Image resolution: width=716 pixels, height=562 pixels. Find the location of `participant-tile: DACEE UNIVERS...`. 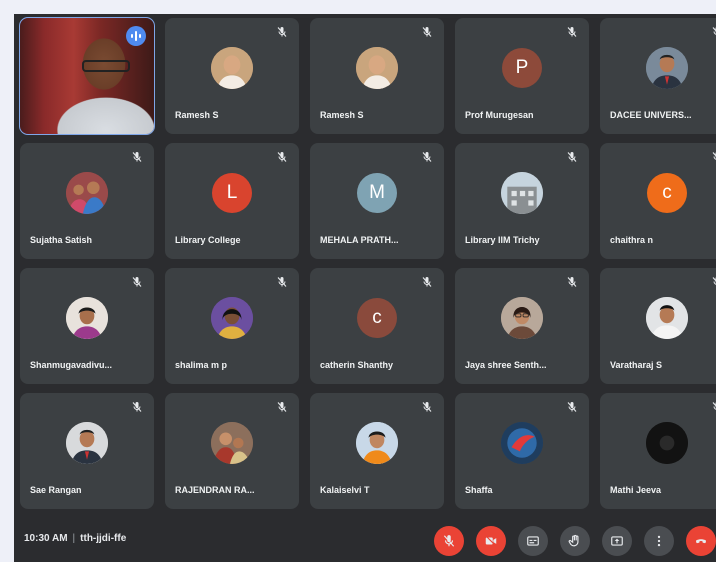

participant-tile: DACEE UNIVERS... is located at coordinates (658, 76).